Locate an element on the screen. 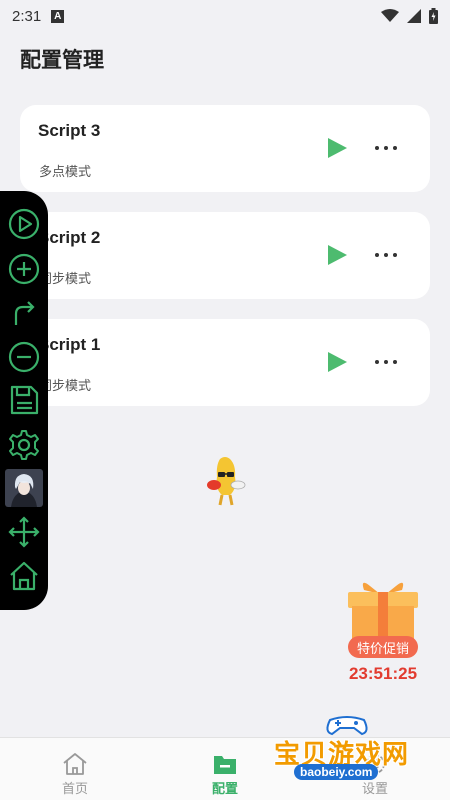 The width and height of the screenshot is (450, 800). script-card: Script 1 同步模式 is located at coordinates (225, 362).